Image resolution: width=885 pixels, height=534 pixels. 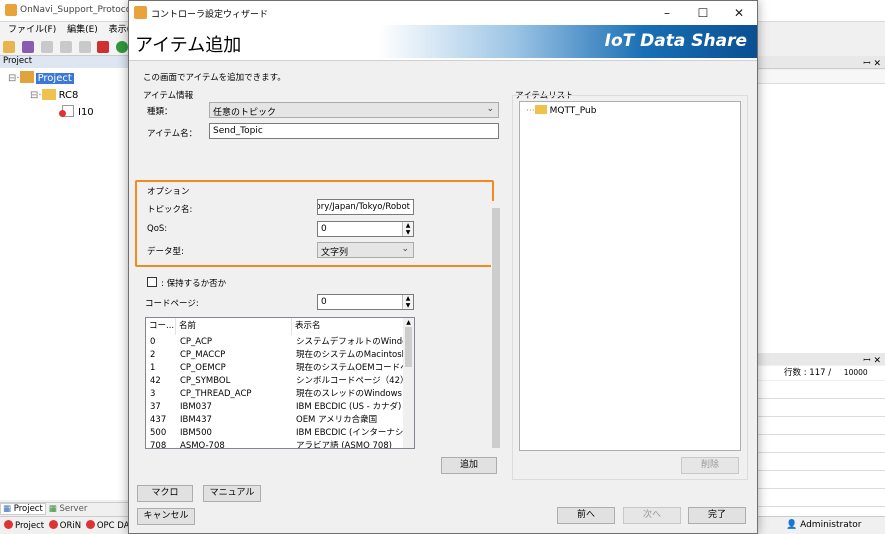 I want to click on tab-project: ▦ Project, so click(x=23, y=509).